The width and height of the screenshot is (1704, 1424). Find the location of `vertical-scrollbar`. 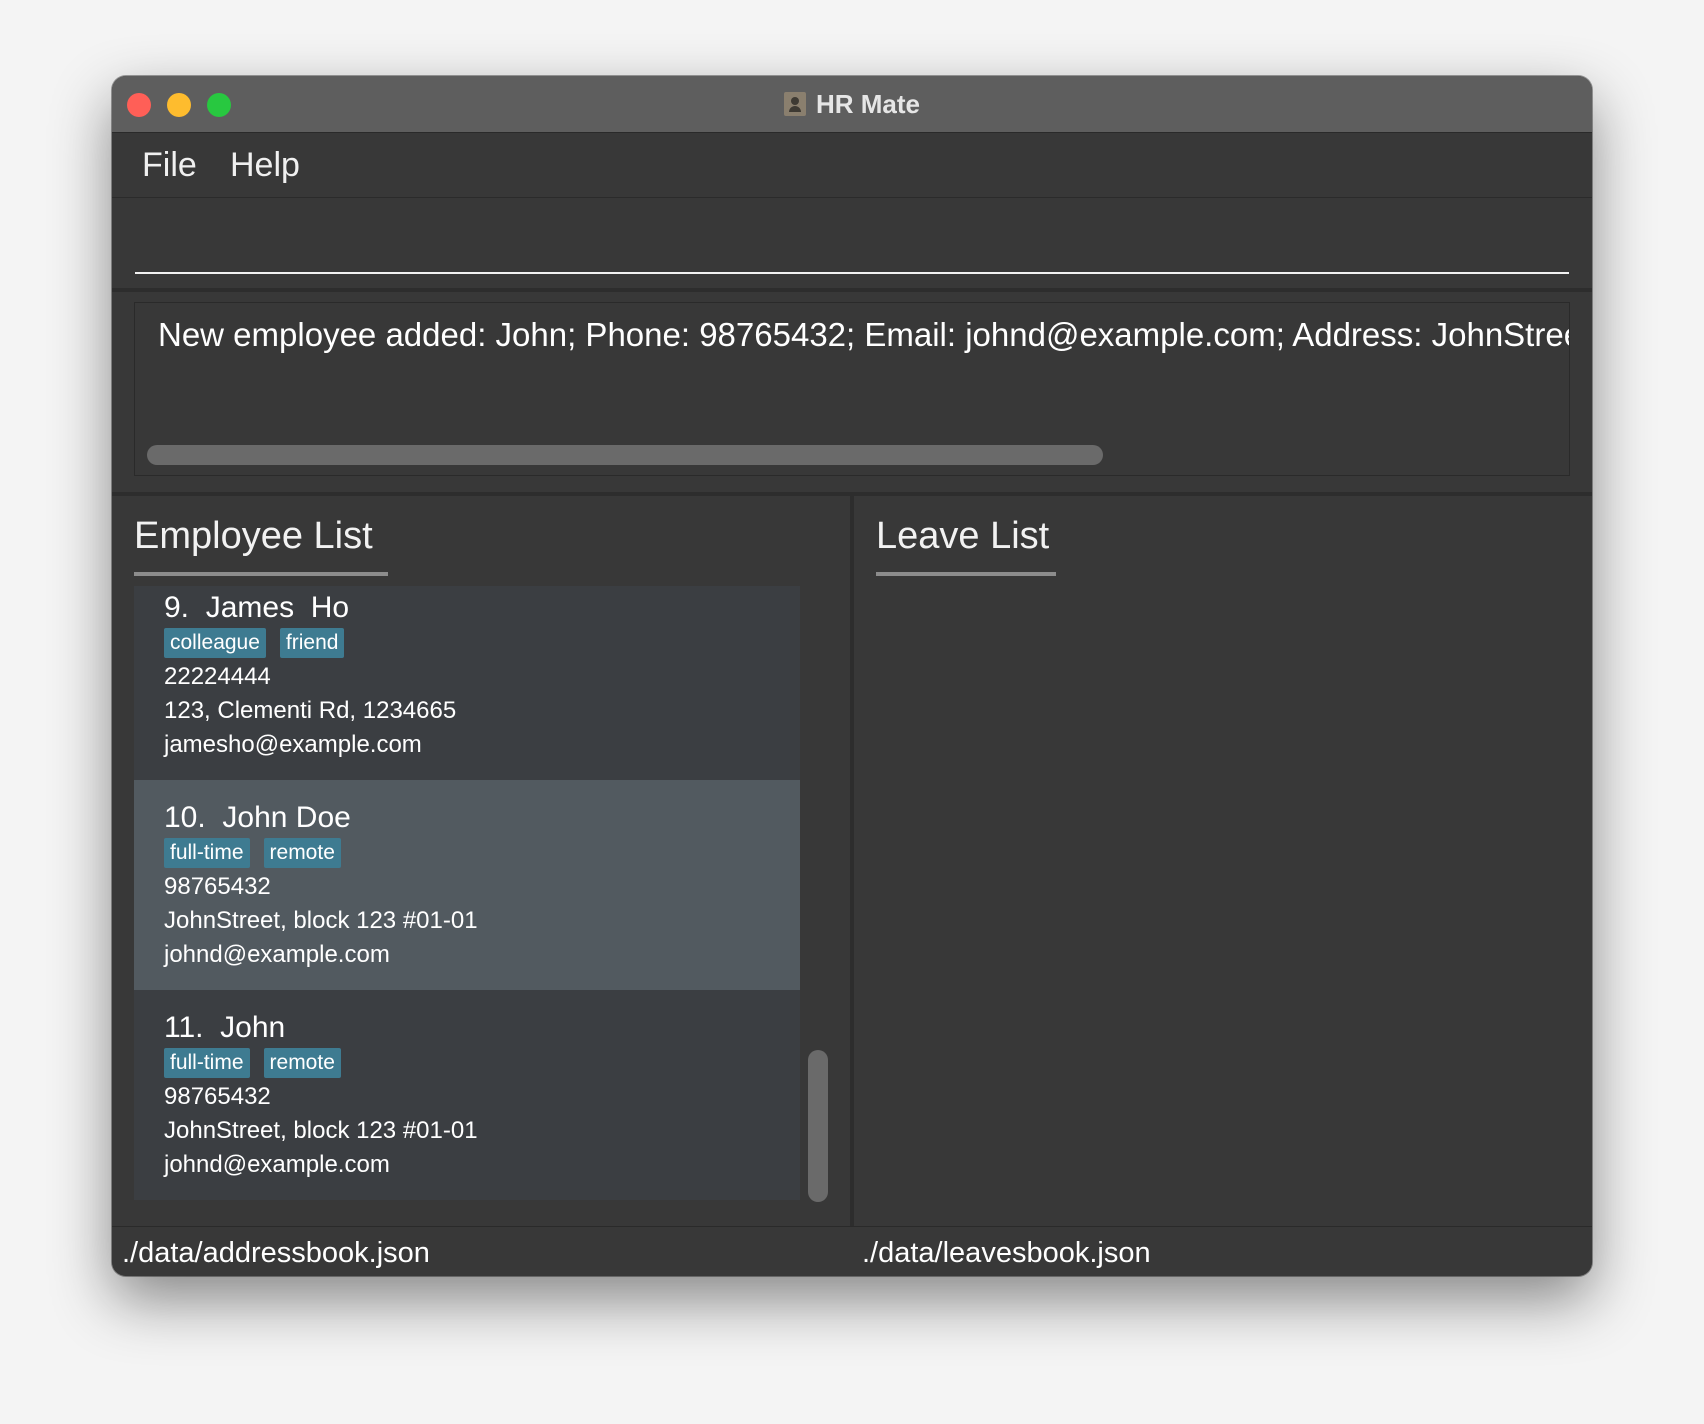

vertical-scrollbar is located at coordinates (818, 1126).